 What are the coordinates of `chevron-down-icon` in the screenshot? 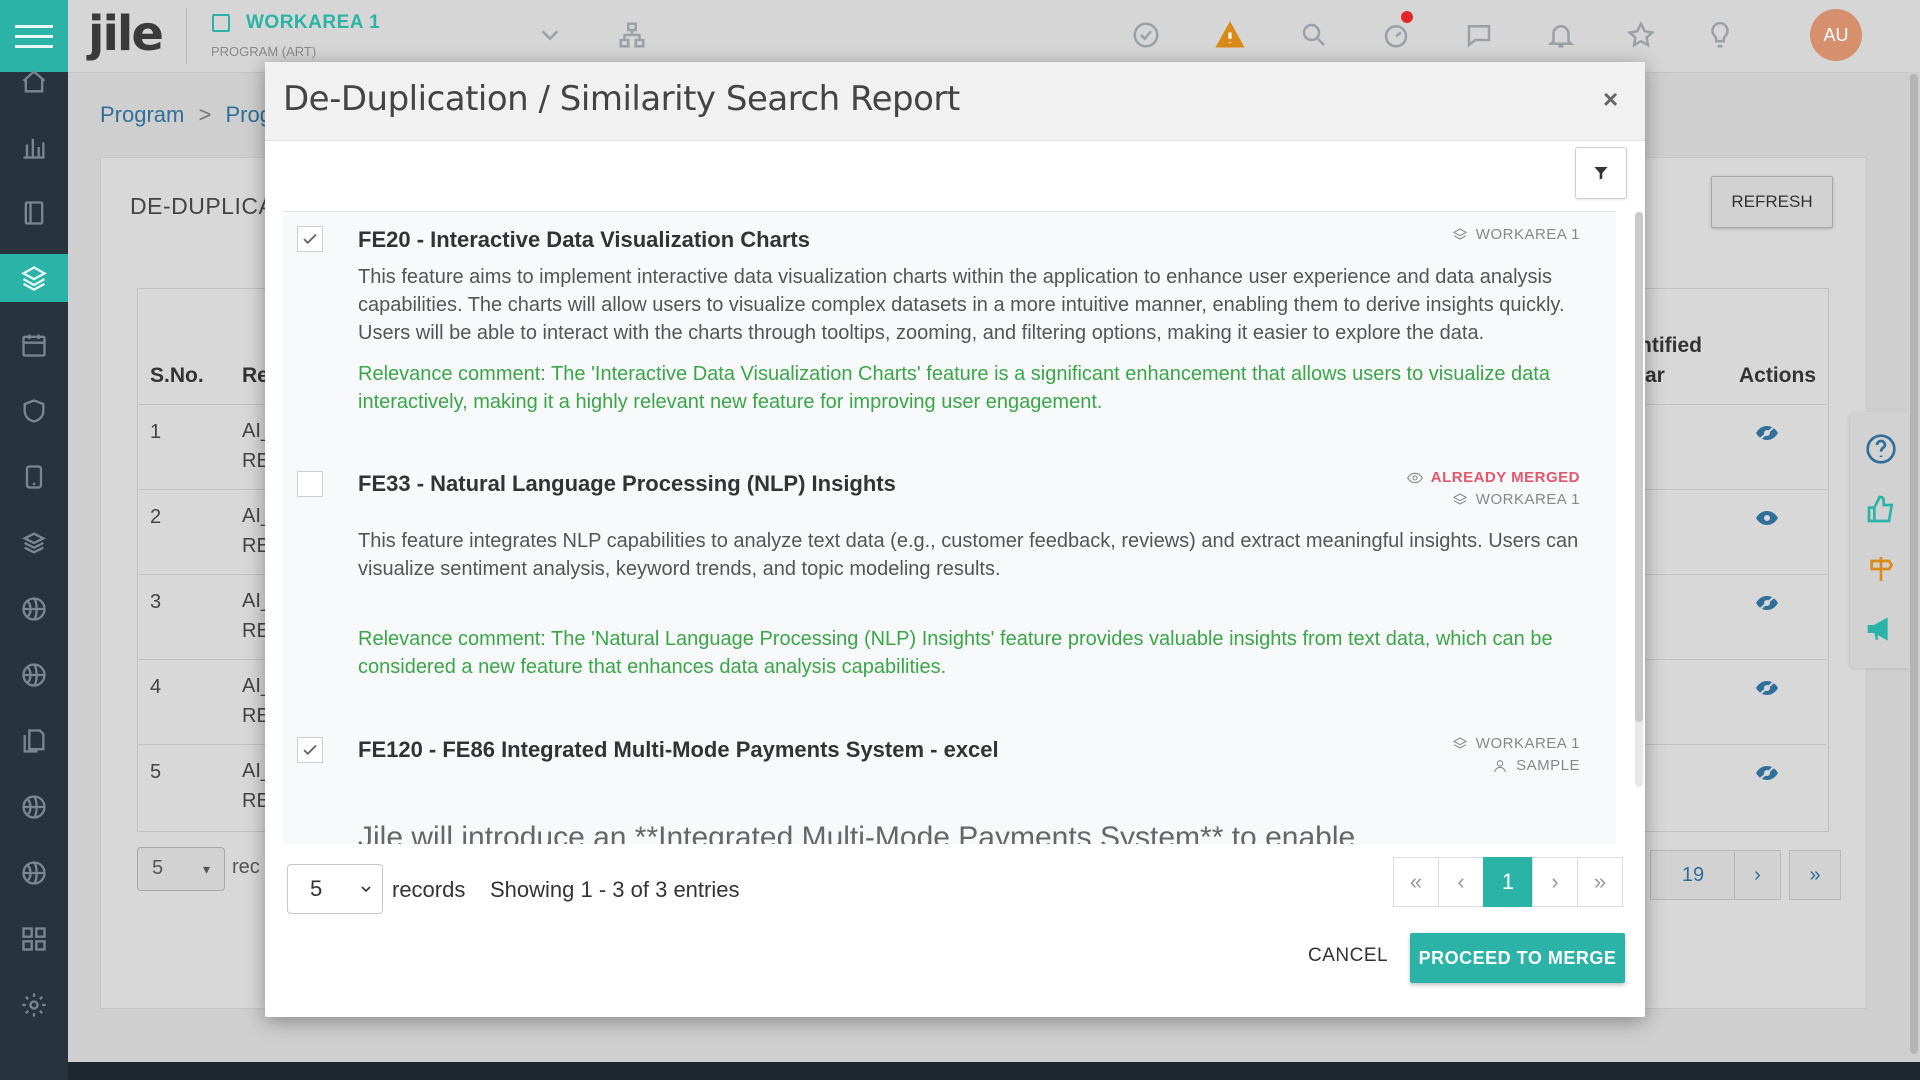 It's located at (550, 35).